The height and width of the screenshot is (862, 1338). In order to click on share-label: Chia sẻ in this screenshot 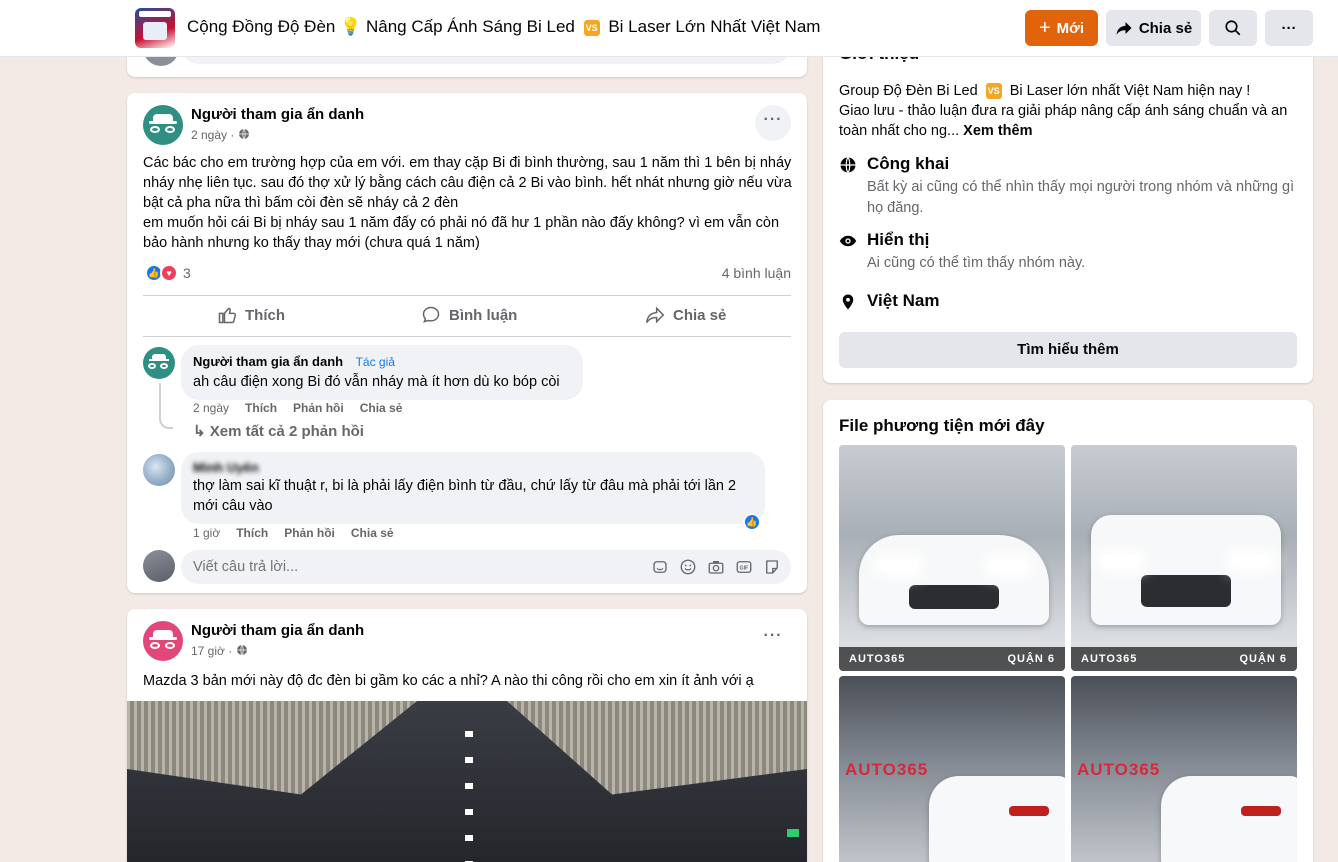, I will do `click(700, 315)`.